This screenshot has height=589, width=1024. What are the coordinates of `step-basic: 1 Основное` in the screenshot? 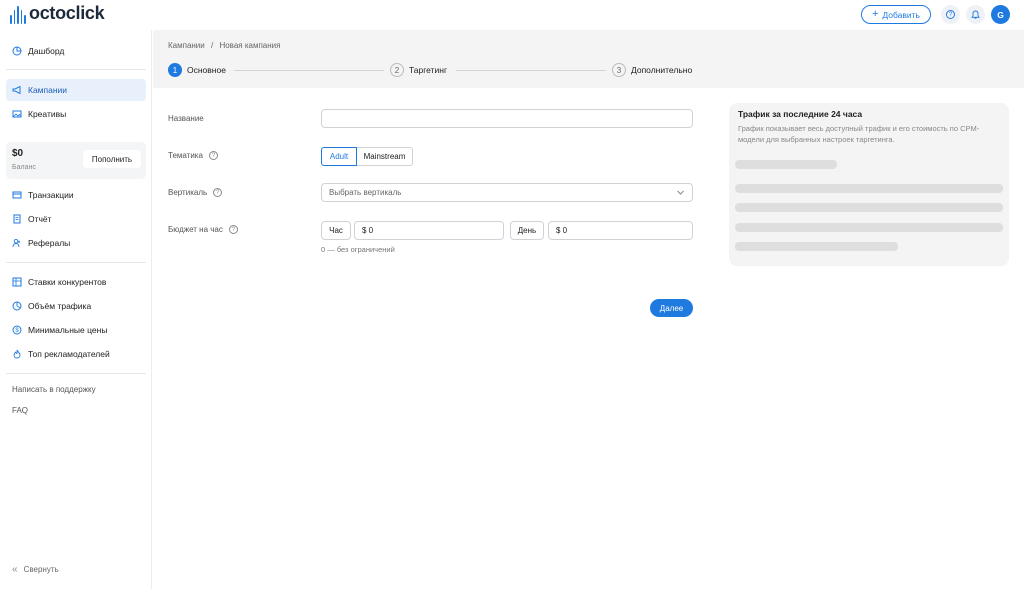 It's located at (197, 70).